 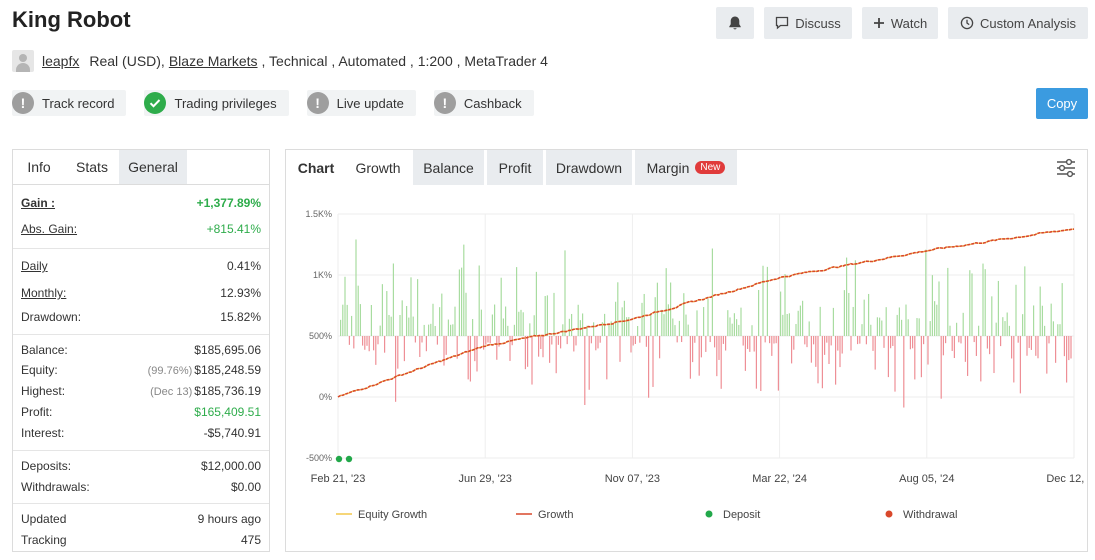 I want to click on avatar, so click(x=23, y=61).